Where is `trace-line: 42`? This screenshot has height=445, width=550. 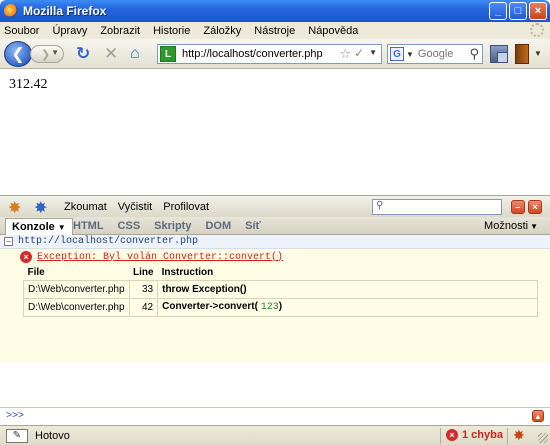 trace-line: 42 is located at coordinates (143, 307).